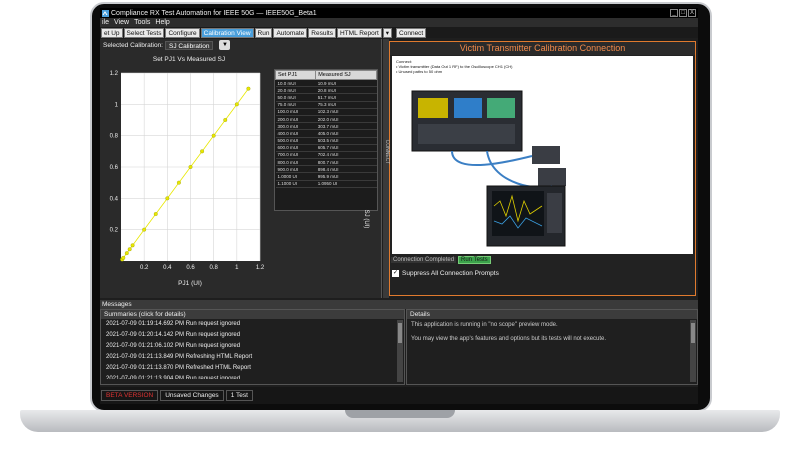  I want to click on chart-title: Set PJ1 Vs Measured SJ, so click(189, 59).